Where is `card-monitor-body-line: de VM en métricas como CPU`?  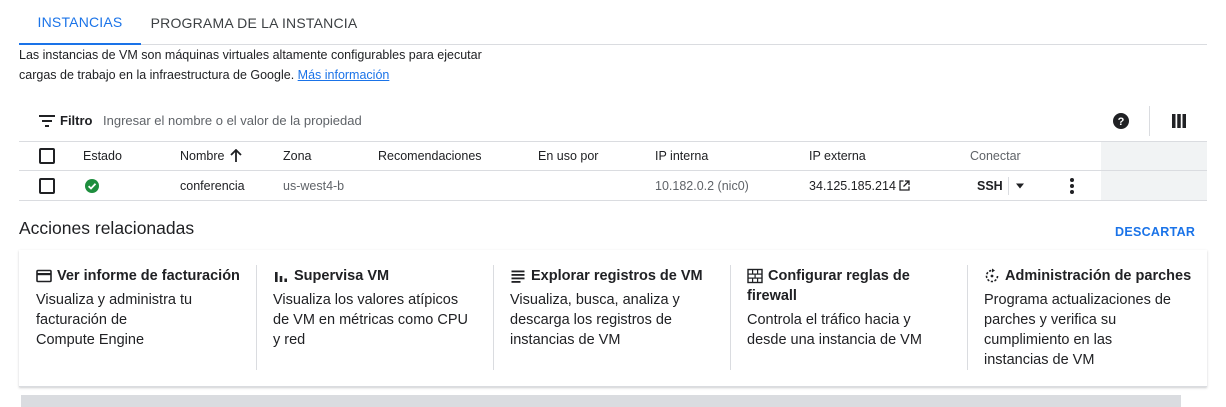
card-monitor-body-line: de VM en métricas como CPU is located at coordinates (371, 320).